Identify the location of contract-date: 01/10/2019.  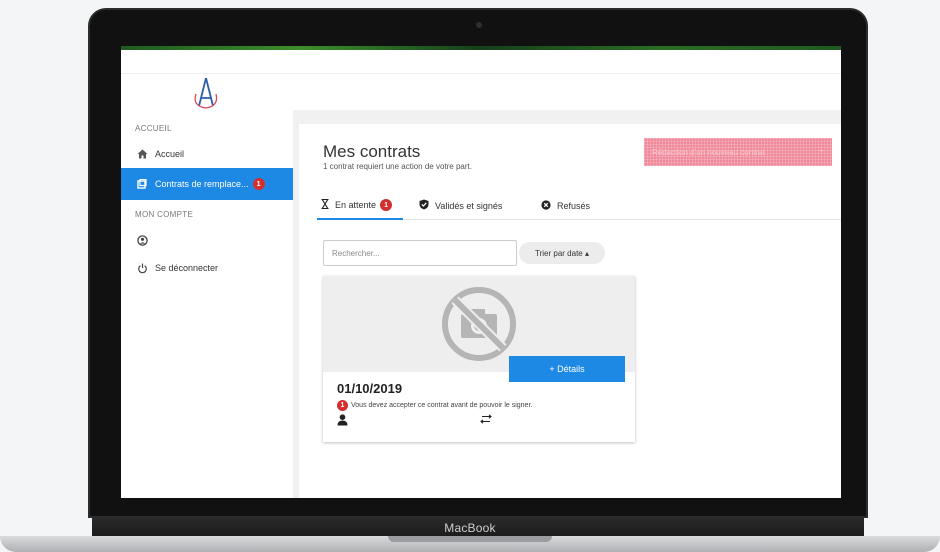
(370, 388).